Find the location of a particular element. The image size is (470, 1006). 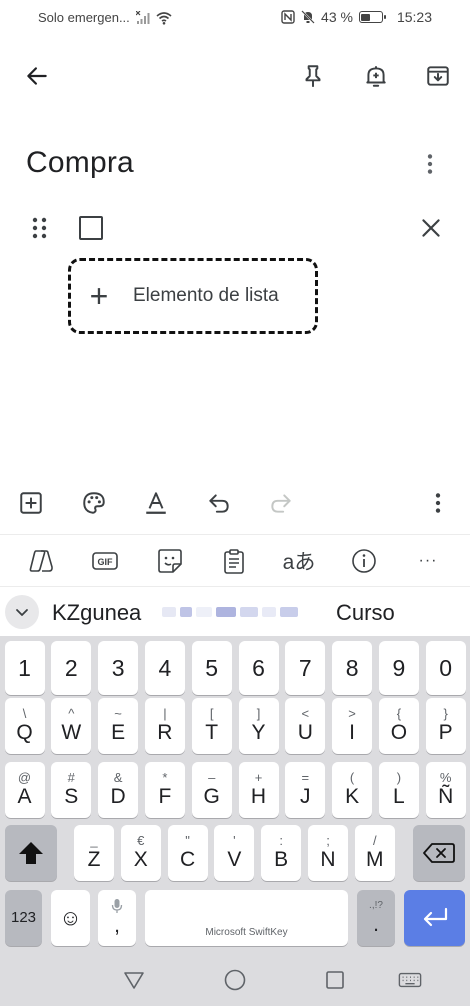

text-format-button is located at coordinates (156, 503).